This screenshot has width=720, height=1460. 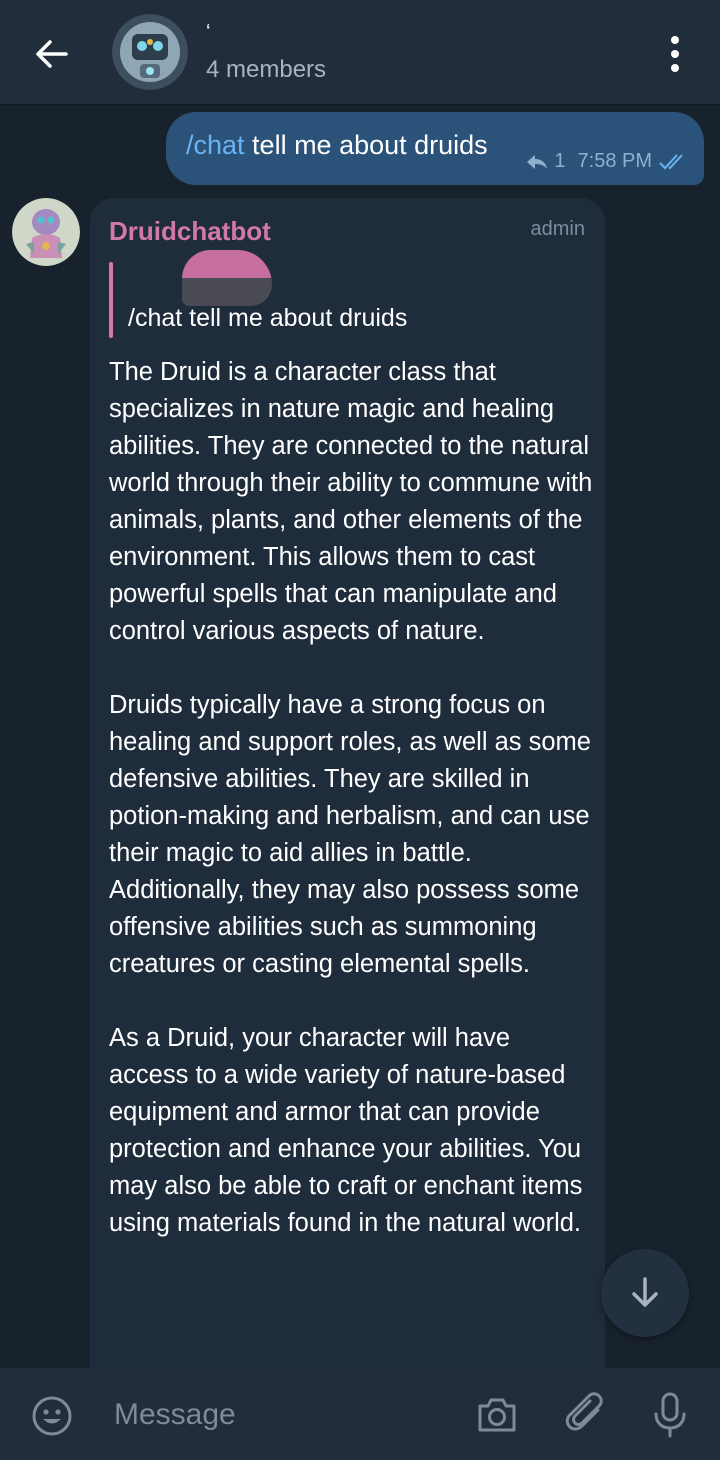 What do you see at coordinates (46, 232) in the screenshot?
I see `sender-avatar` at bounding box center [46, 232].